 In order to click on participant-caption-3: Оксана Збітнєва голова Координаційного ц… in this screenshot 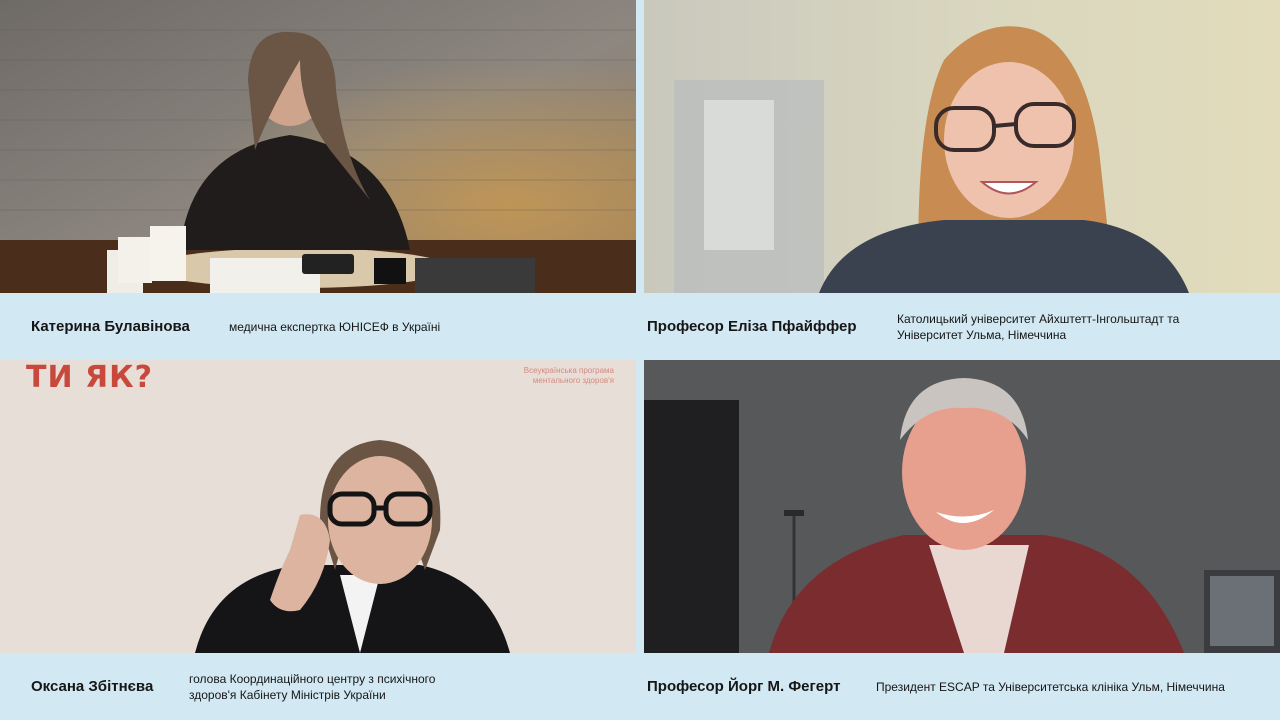, I will do `click(318, 686)`.